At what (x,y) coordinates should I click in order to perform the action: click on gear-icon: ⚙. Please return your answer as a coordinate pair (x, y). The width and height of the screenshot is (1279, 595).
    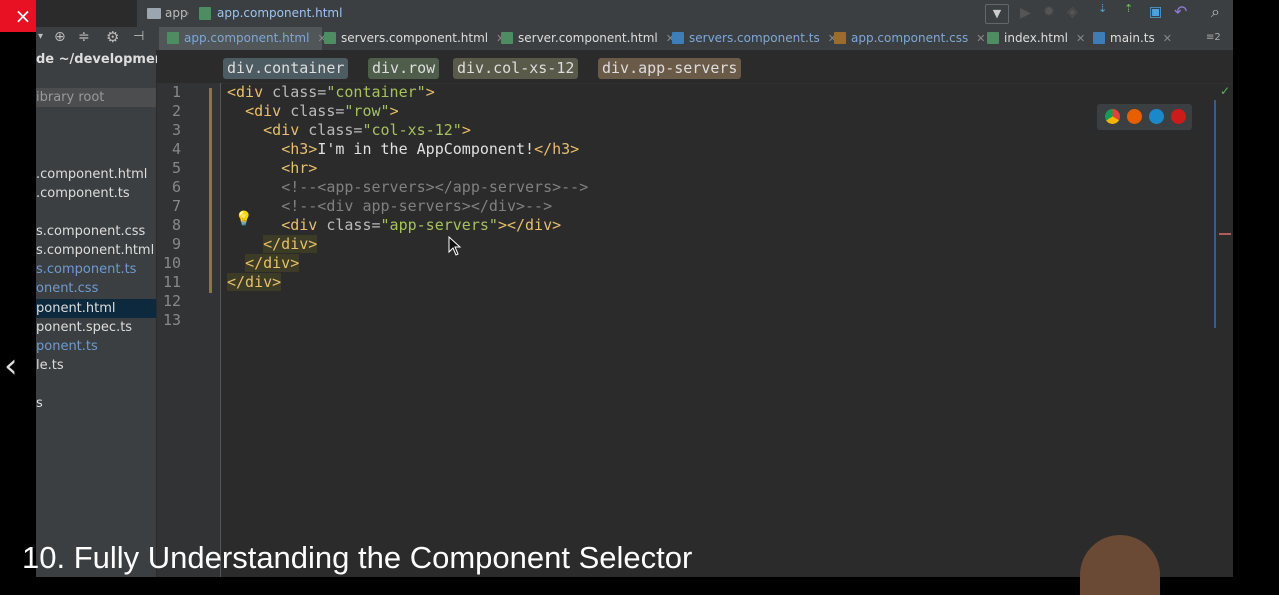
    Looking at the image, I should click on (112, 37).